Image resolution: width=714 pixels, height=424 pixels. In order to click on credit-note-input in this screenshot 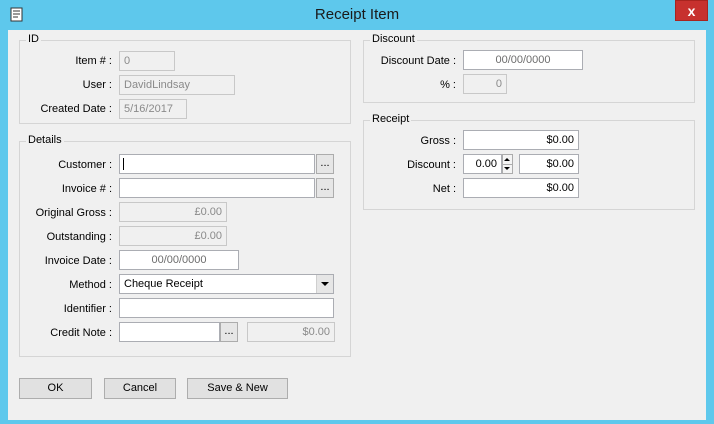, I will do `click(169, 332)`.